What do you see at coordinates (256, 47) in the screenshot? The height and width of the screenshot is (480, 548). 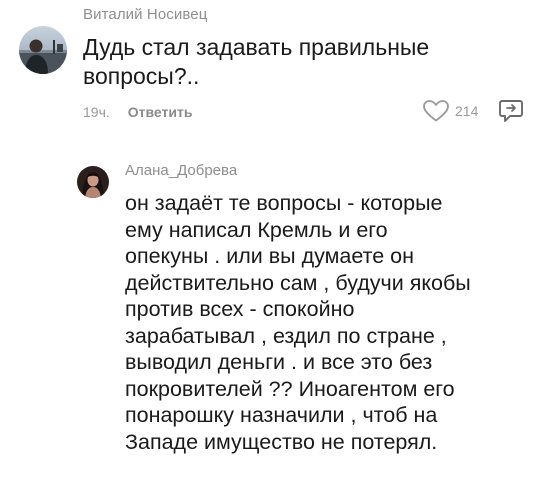 I see `comment-text-line: Дудь стал задавать правильные` at bounding box center [256, 47].